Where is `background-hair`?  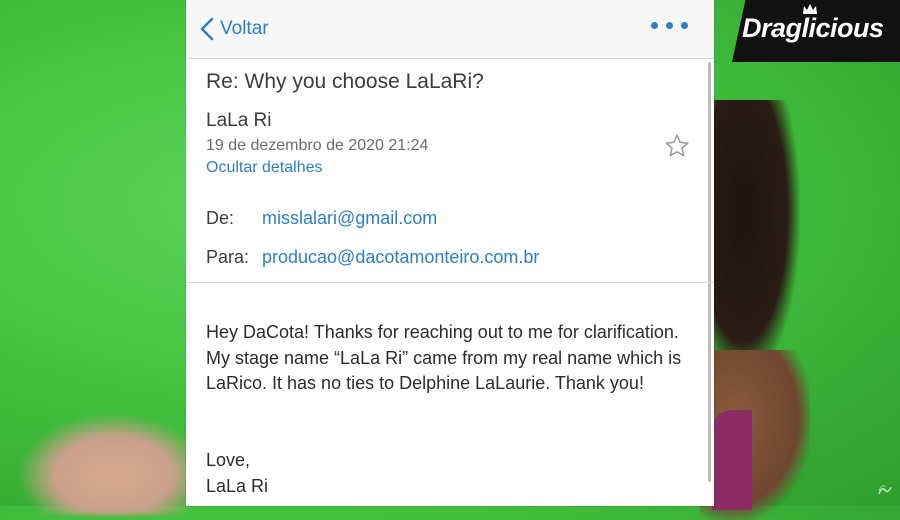 background-hair is located at coordinates (752, 240).